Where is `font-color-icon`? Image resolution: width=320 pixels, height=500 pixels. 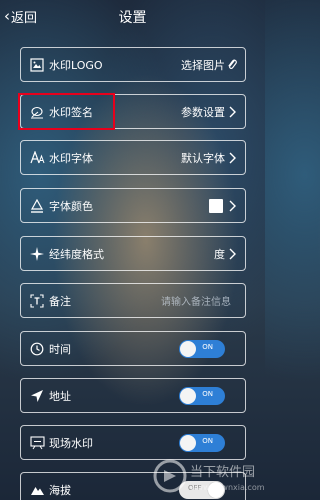 font-color-icon is located at coordinates (37, 206).